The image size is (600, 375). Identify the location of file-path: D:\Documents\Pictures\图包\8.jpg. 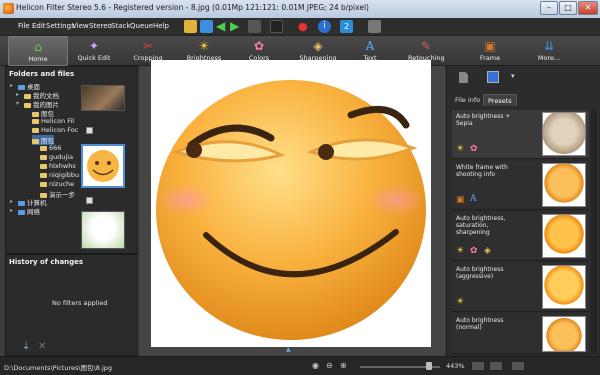
(58, 368).